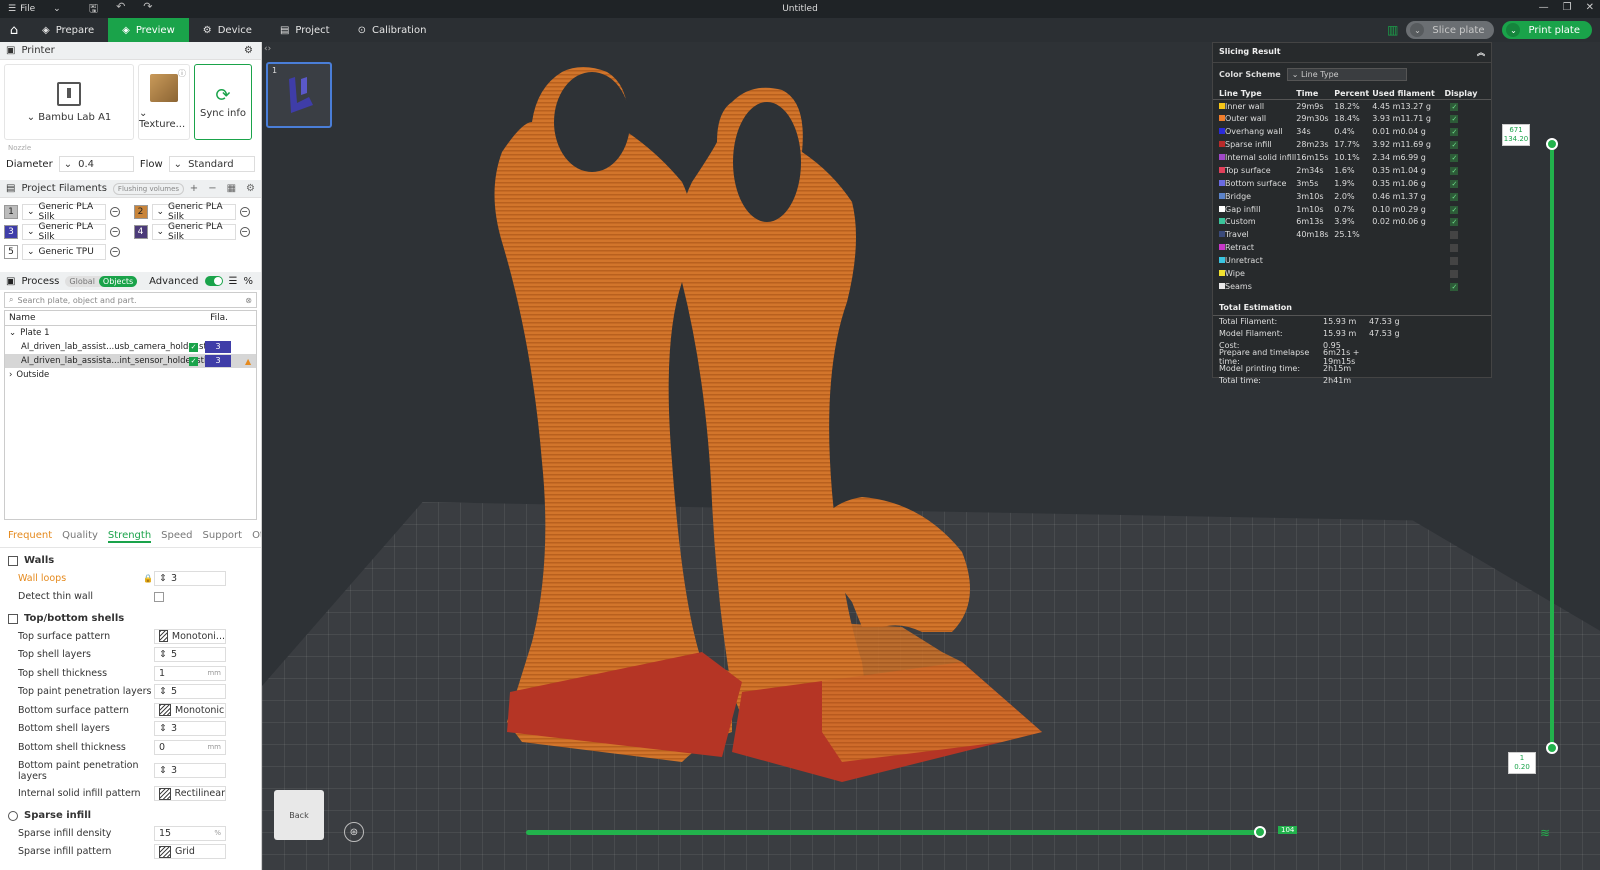 The height and width of the screenshot is (870, 1600). I want to click on gear-icon: ⚙, so click(250, 188).